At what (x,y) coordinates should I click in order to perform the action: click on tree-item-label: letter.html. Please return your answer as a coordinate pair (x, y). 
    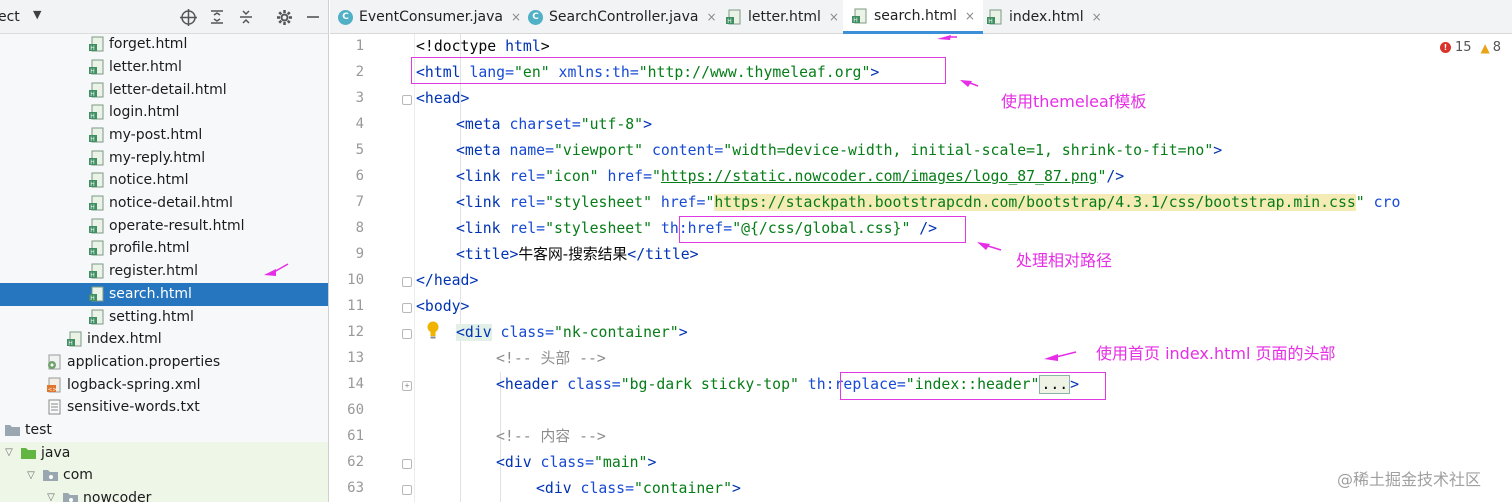
    Looking at the image, I should click on (145, 67).